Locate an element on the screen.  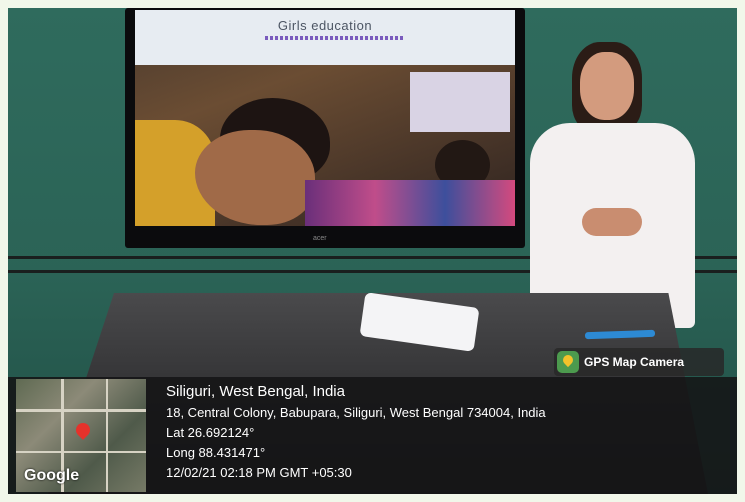
slide-title-bar: Girls education is located at coordinates (325, 37).